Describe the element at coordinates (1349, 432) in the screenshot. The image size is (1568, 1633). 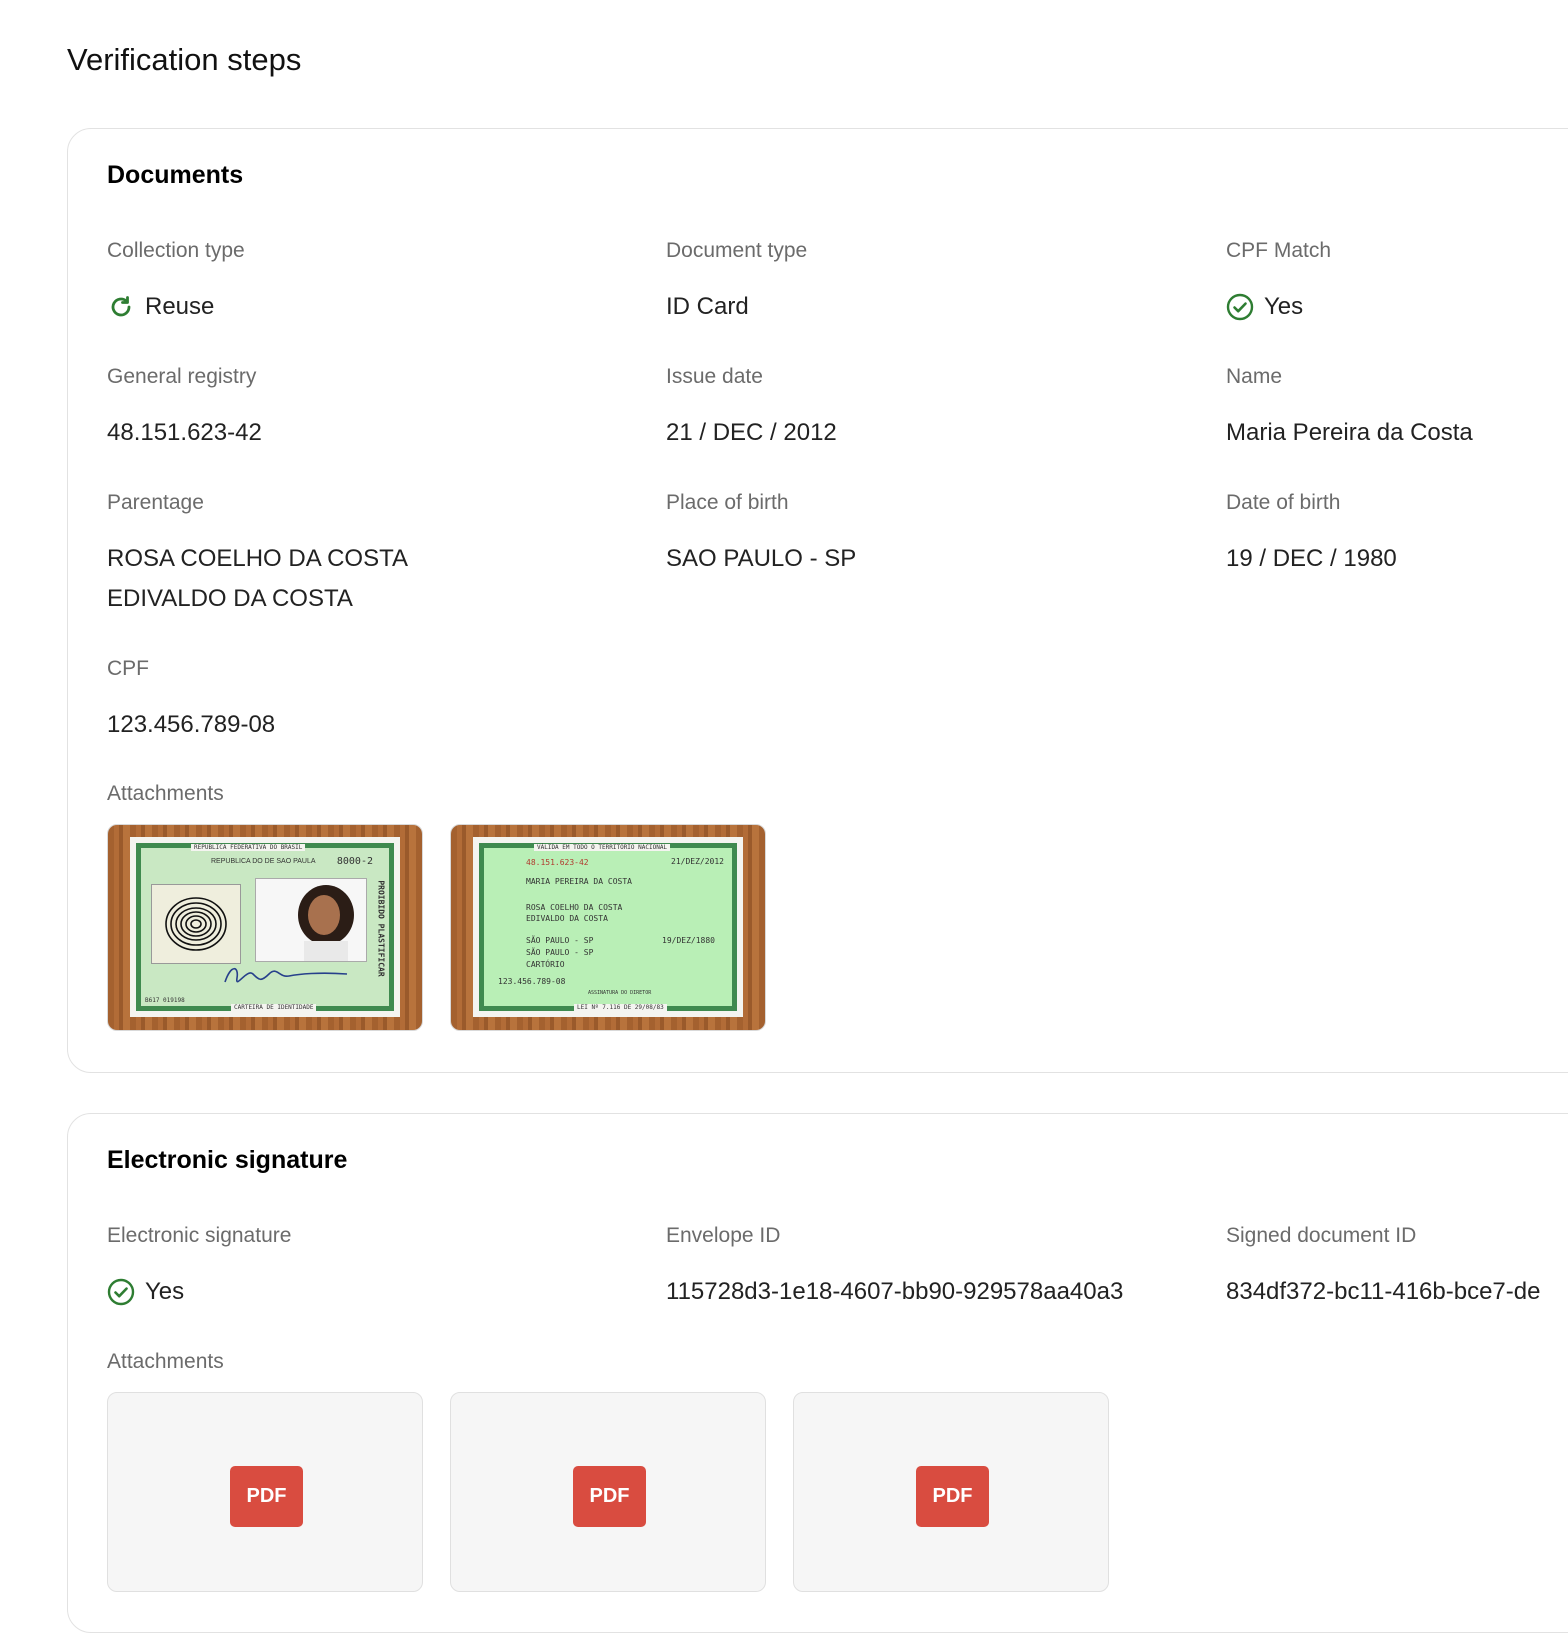
I see `name-value: Maria Pereira da Costa` at that location.